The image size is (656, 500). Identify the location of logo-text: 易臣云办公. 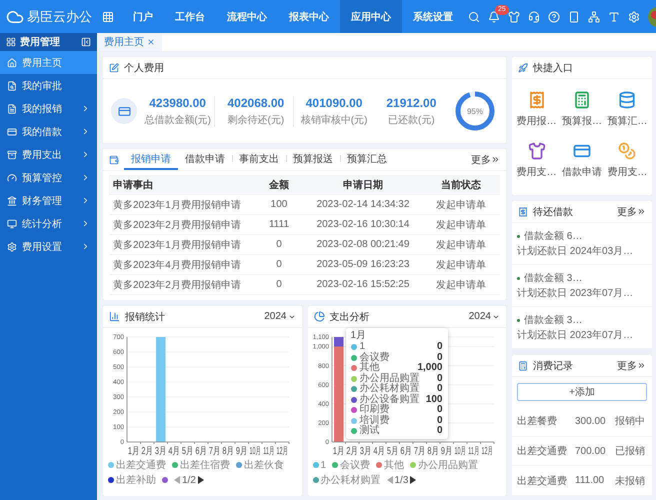
(59, 17).